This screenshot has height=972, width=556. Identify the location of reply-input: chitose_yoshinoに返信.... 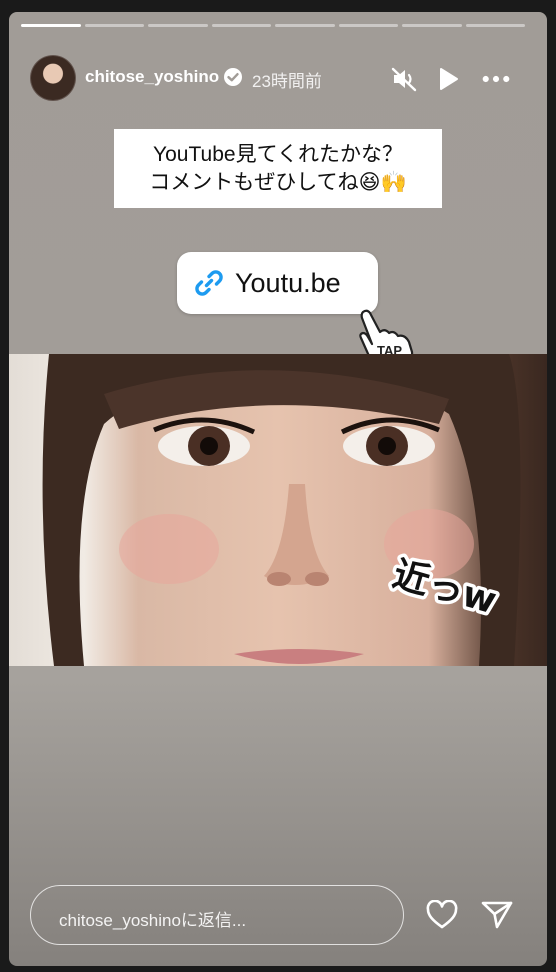
(217, 915).